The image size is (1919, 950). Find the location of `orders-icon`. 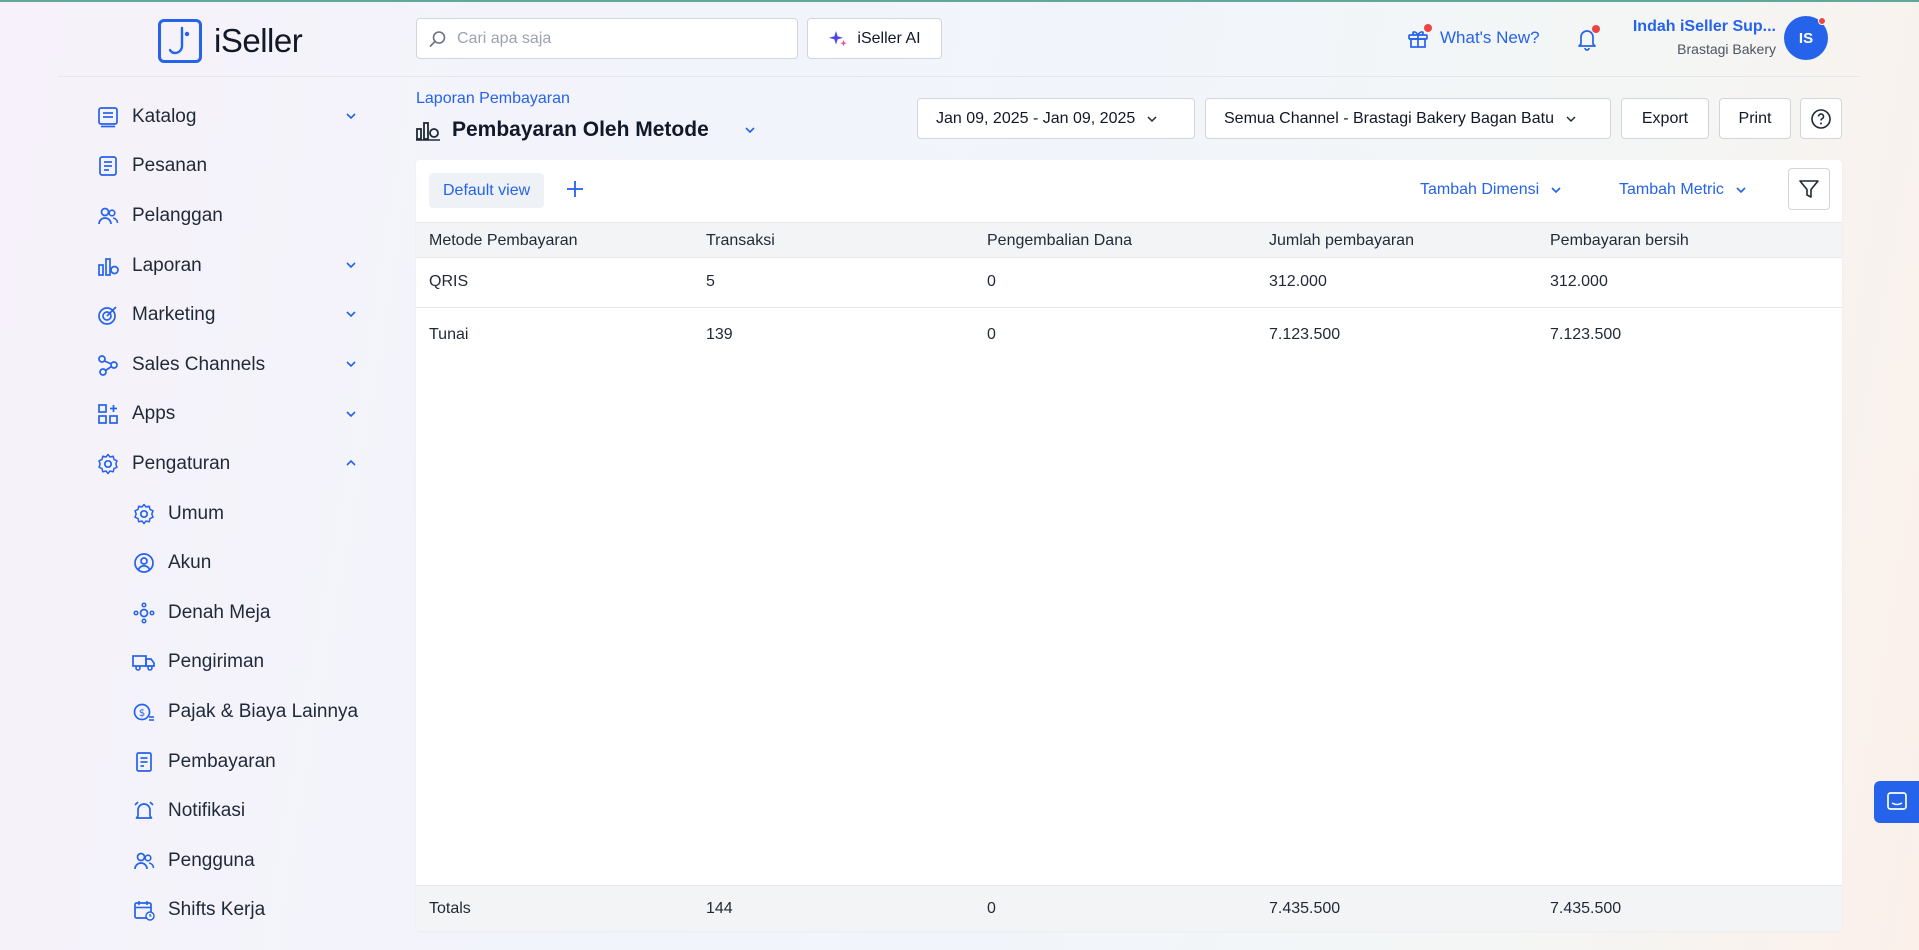

orders-icon is located at coordinates (108, 166).